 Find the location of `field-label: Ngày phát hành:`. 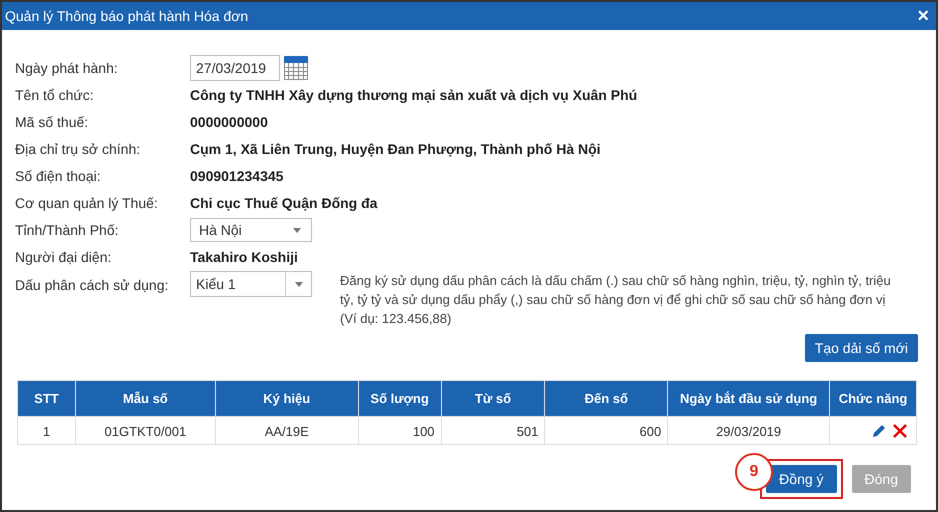

field-label: Ngày phát hành: is located at coordinates (67, 68).